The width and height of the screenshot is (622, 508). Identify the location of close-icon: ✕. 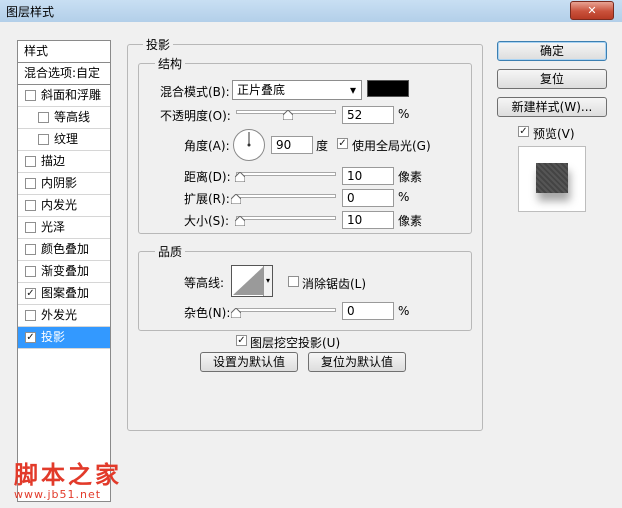
(592, 10).